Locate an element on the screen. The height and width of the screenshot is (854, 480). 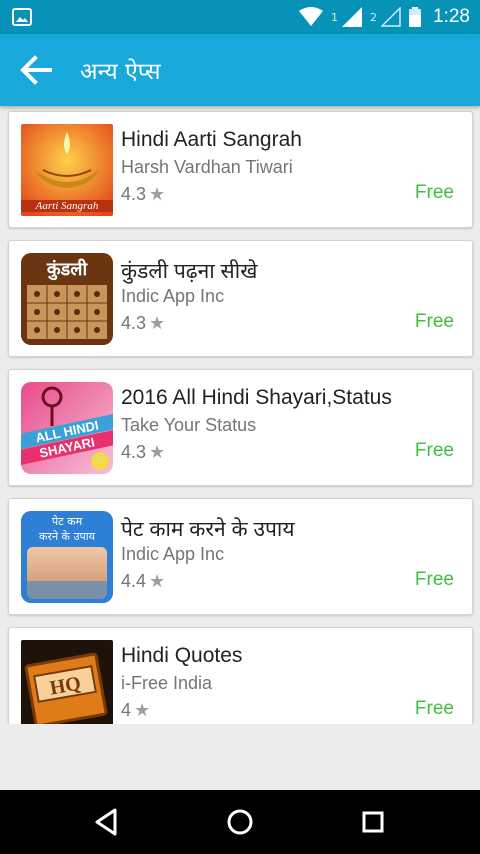
app-icon-quotes: HQ is located at coordinates (67, 682).